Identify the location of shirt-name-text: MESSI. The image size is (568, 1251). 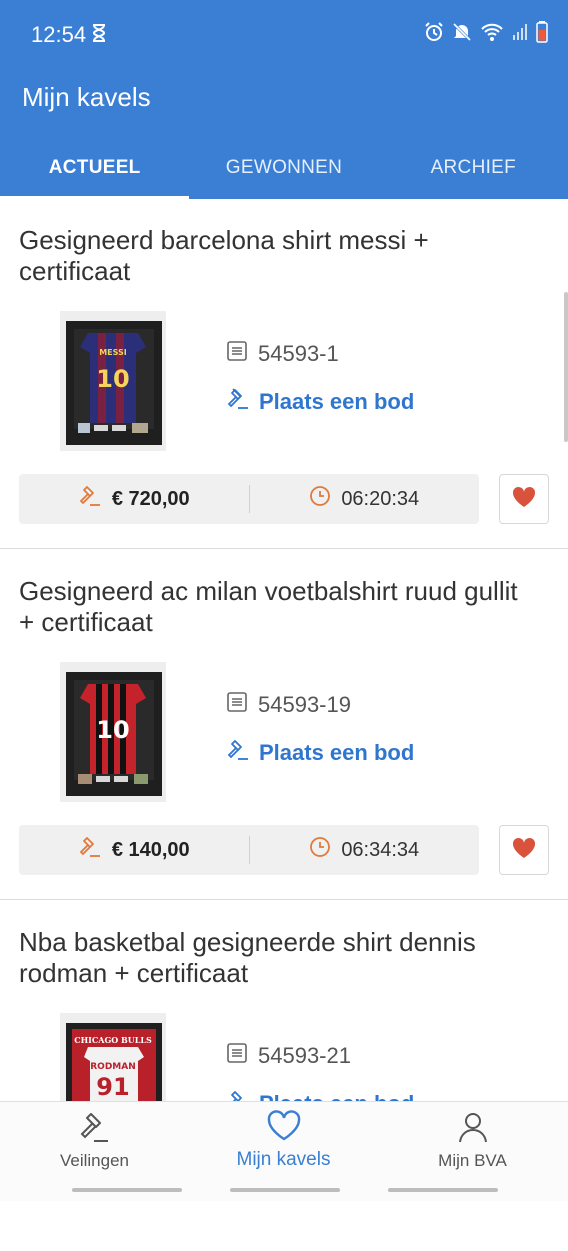
(113, 352).